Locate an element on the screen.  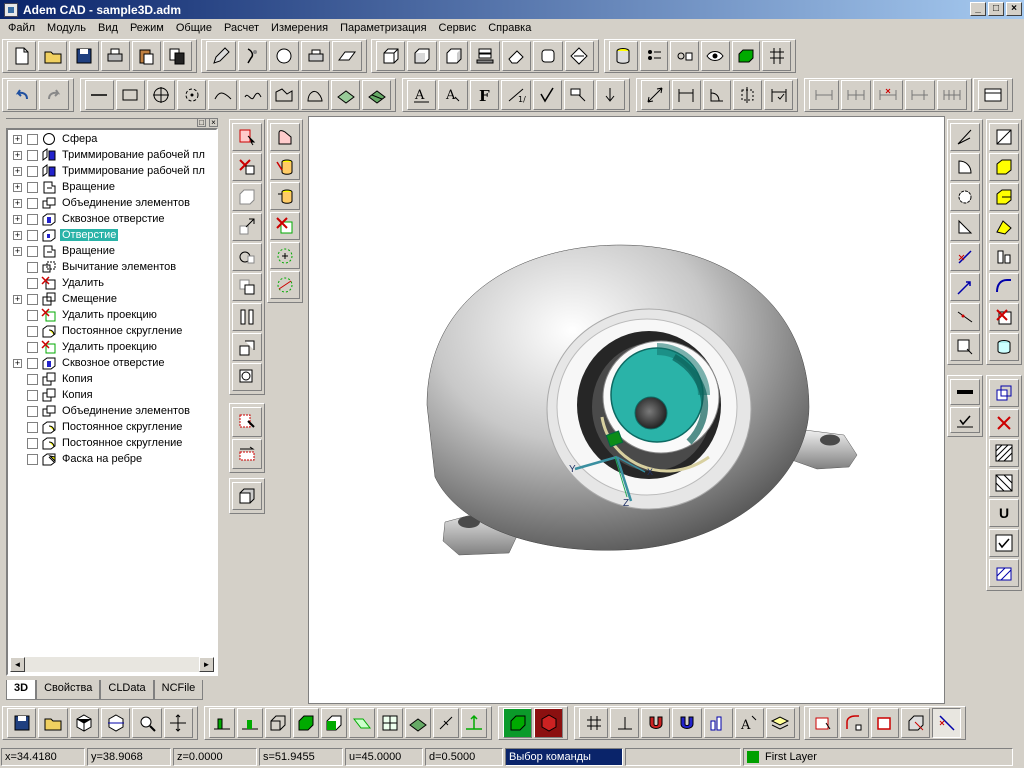
select-solid-icon is located at coordinates (247, 137).